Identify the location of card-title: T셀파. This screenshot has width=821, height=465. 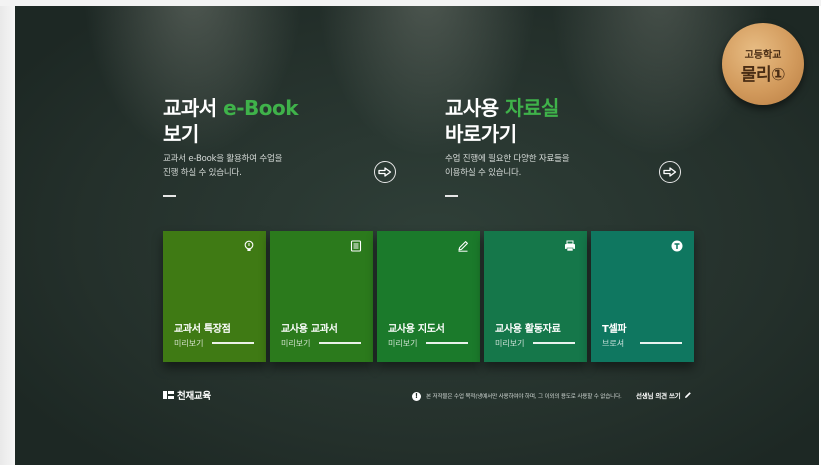
(614, 329).